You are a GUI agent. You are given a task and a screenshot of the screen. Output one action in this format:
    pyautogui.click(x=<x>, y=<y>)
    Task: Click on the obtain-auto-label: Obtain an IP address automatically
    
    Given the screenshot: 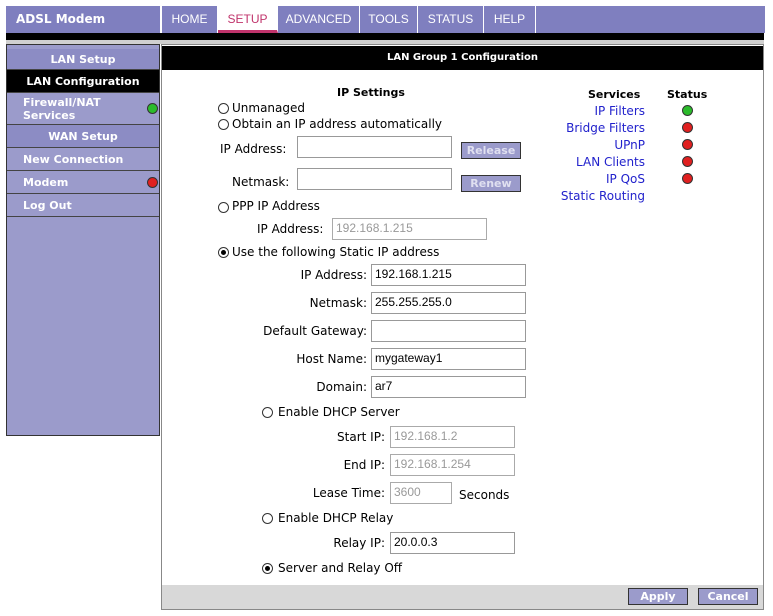 What is the action you would take?
    pyautogui.click(x=337, y=124)
    